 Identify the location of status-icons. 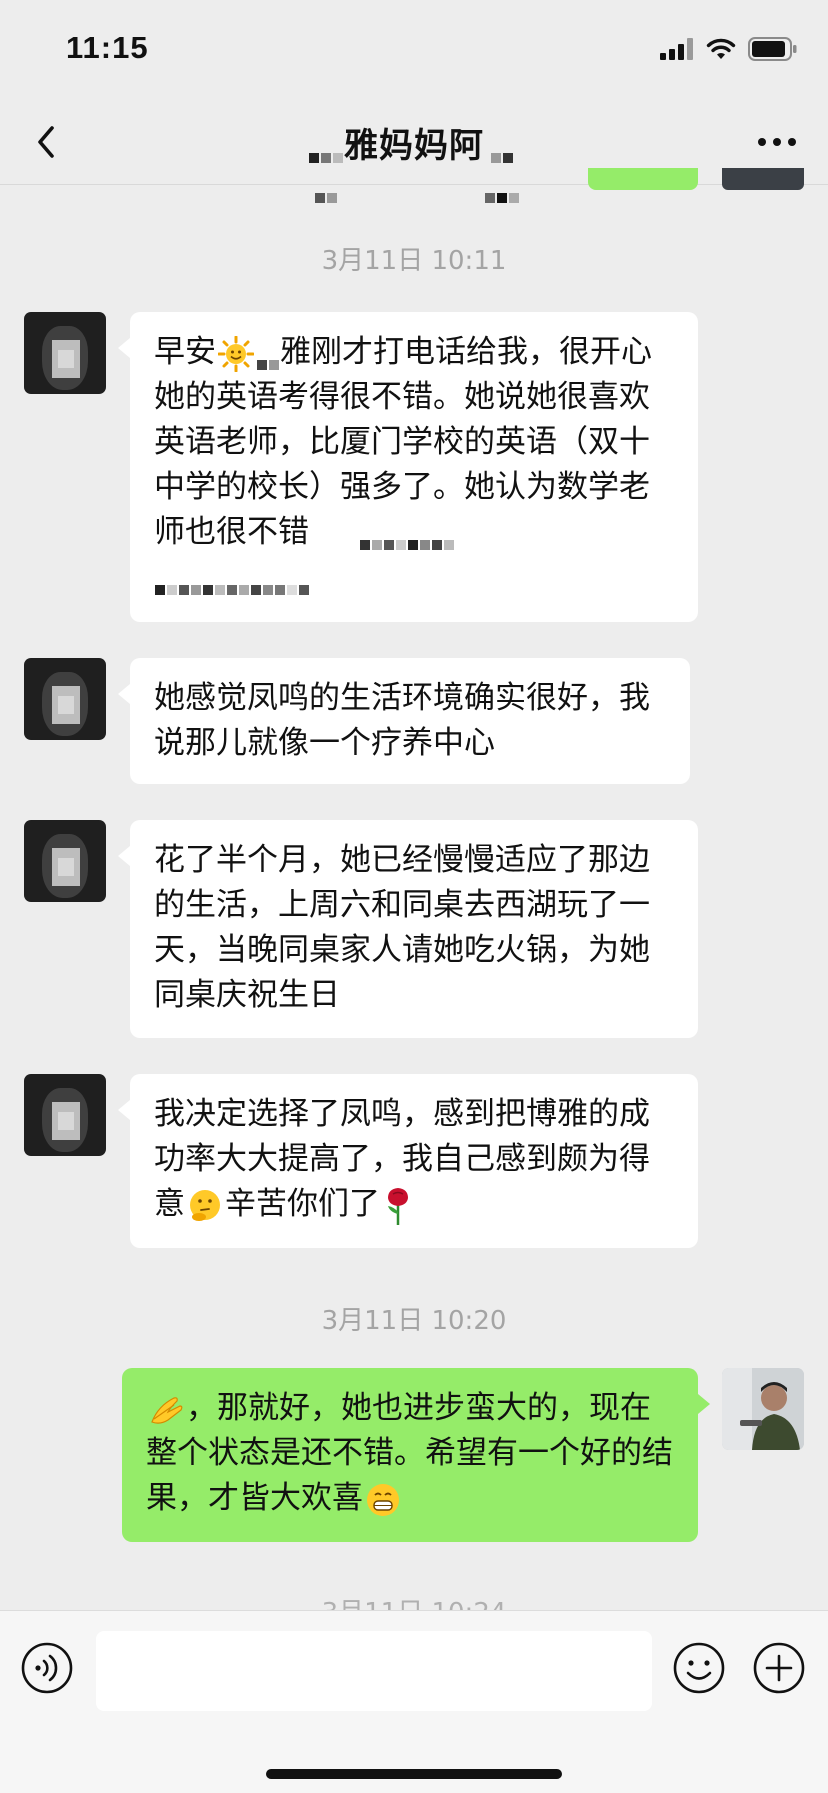
(729, 49).